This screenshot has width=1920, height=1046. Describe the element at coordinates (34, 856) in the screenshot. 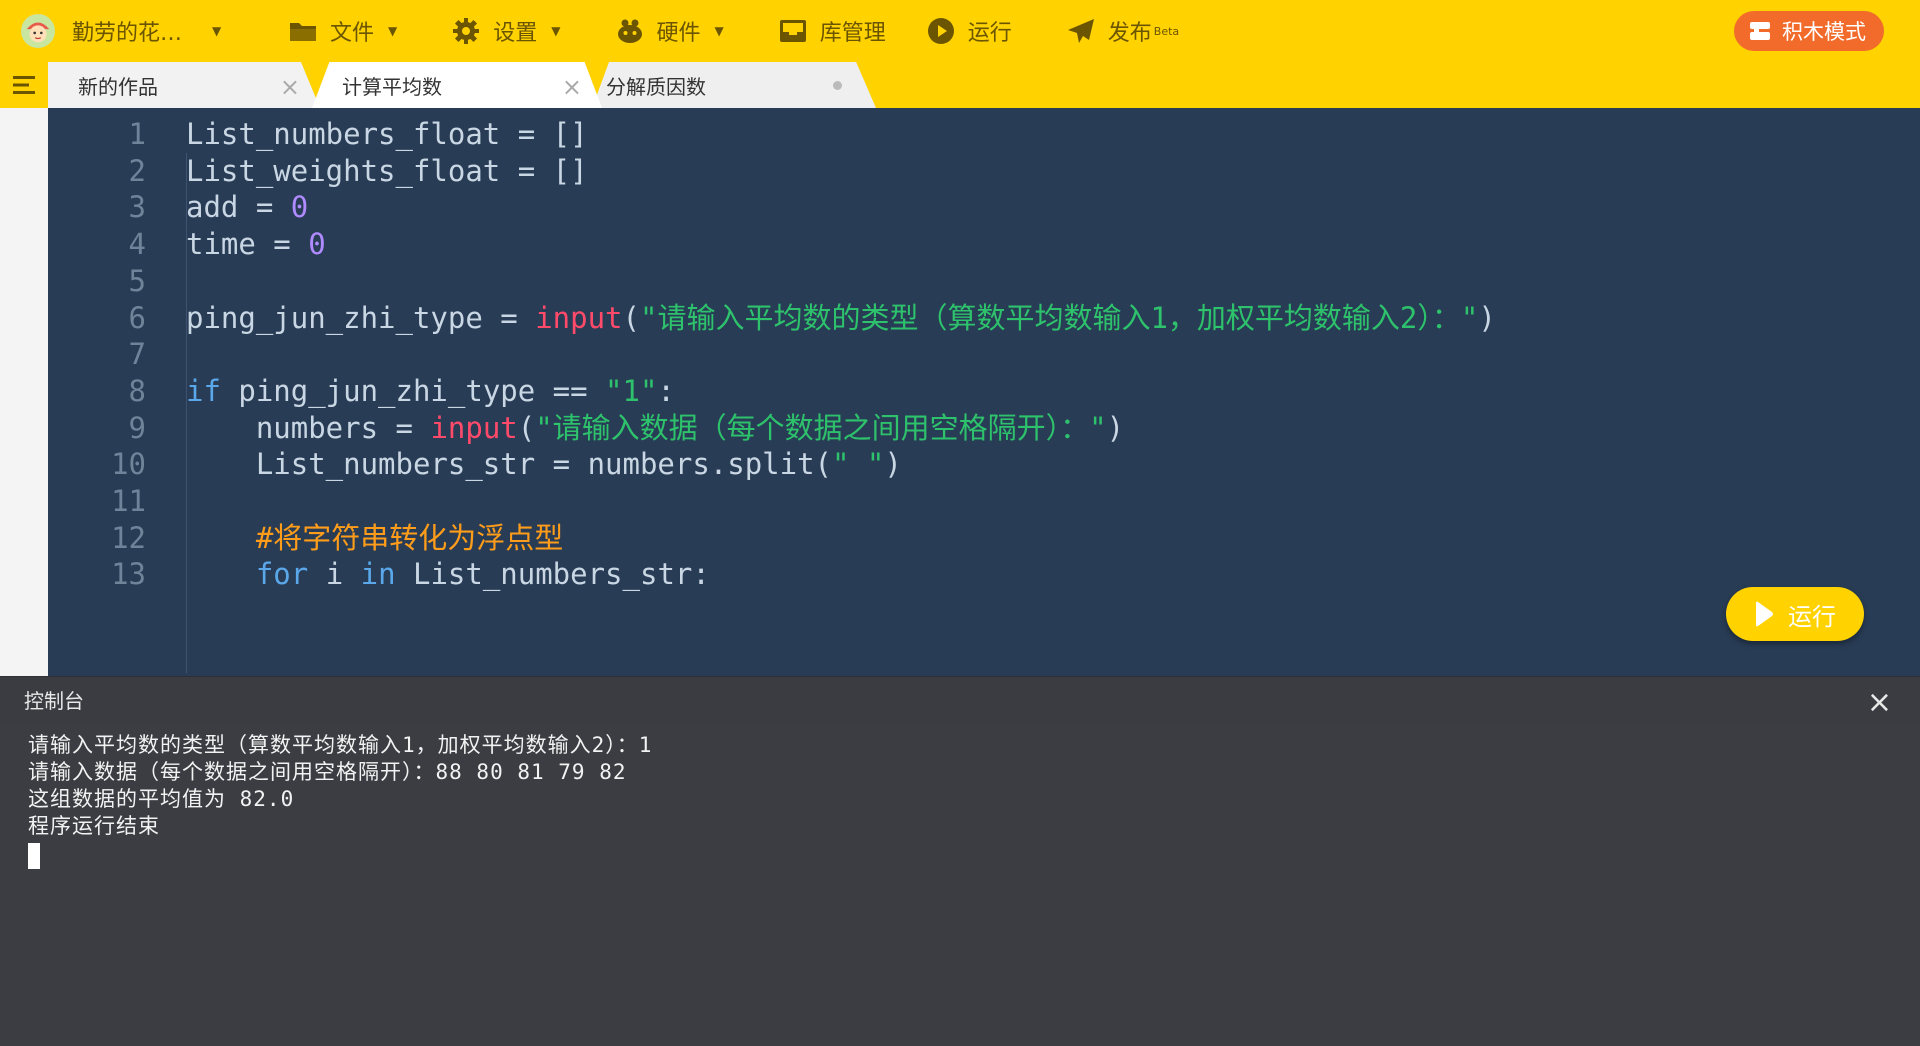

I see `console-cursor` at that location.